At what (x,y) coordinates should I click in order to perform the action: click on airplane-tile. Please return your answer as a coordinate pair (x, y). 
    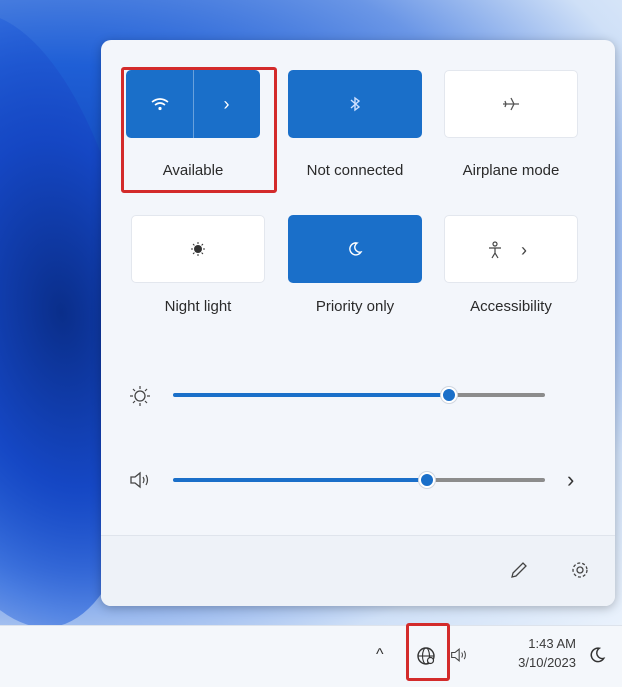
    Looking at the image, I should click on (511, 104).